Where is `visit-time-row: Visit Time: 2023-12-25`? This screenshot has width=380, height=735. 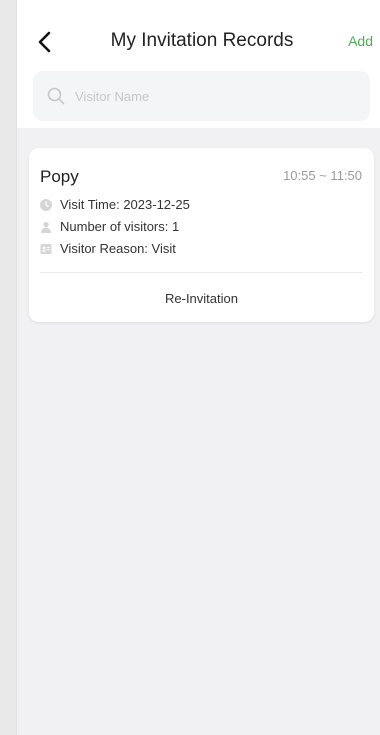 visit-time-row: Visit Time: 2023-12-25 is located at coordinates (115, 204).